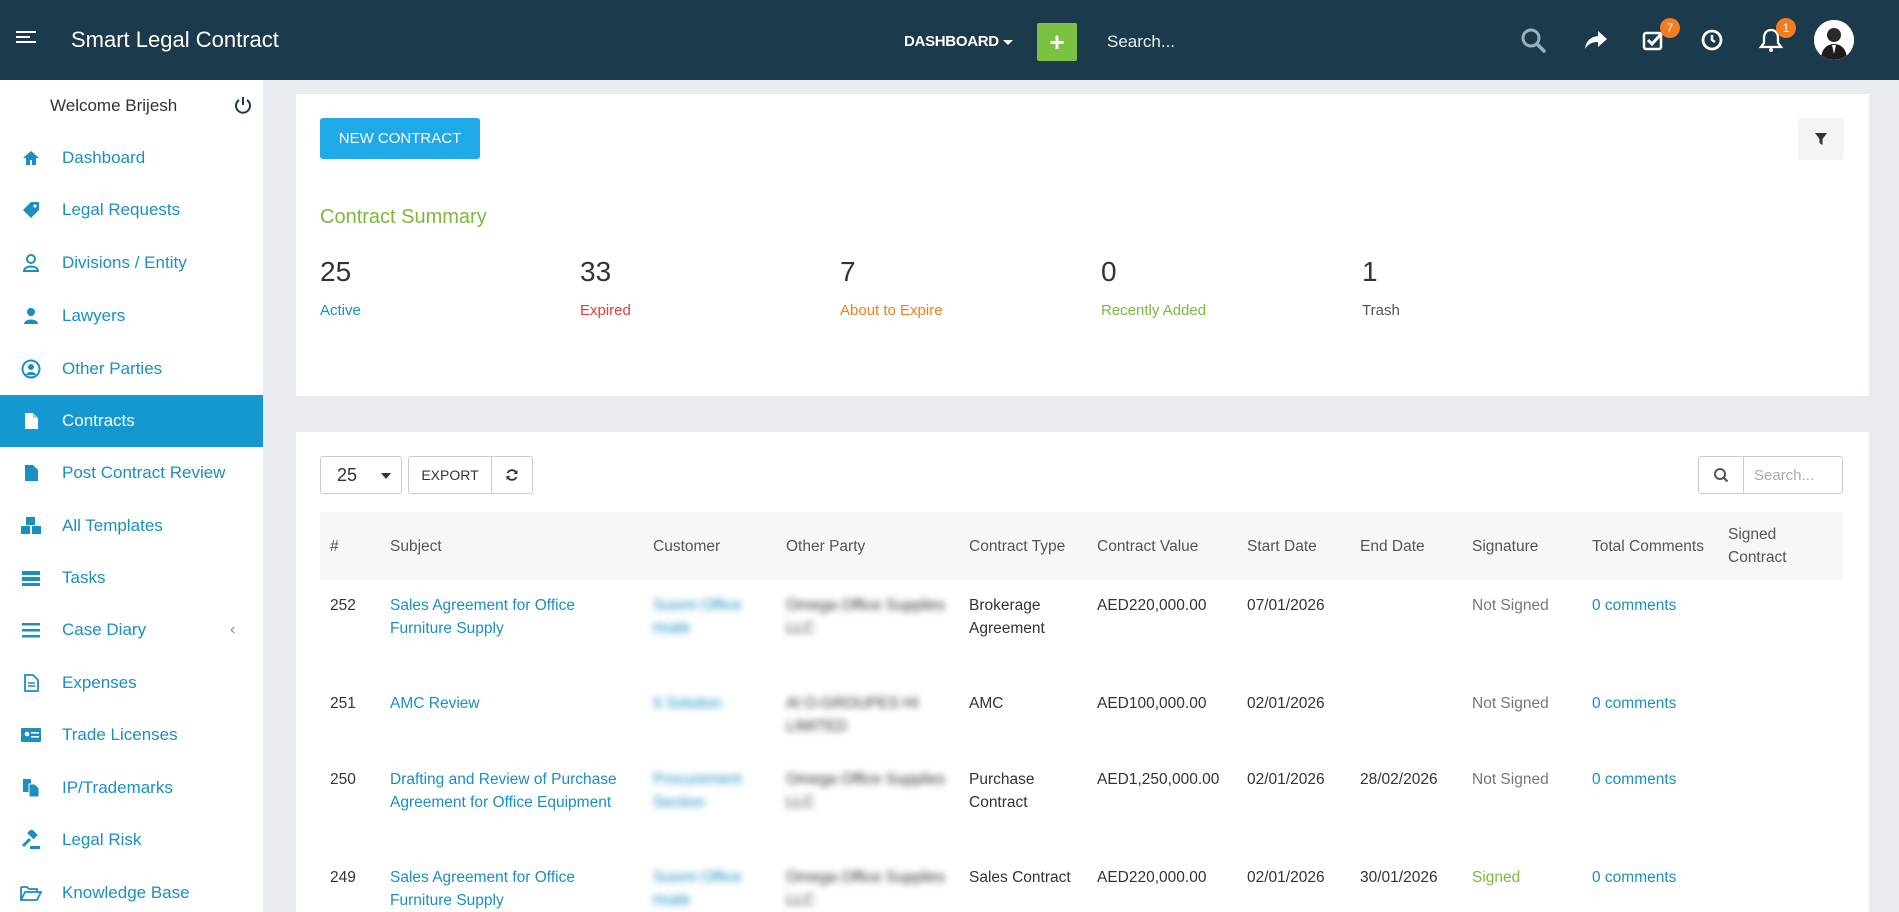  What do you see at coordinates (1020, 877) in the screenshot?
I see `cell-contract-type: Sales Contract` at bounding box center [1020, 877].